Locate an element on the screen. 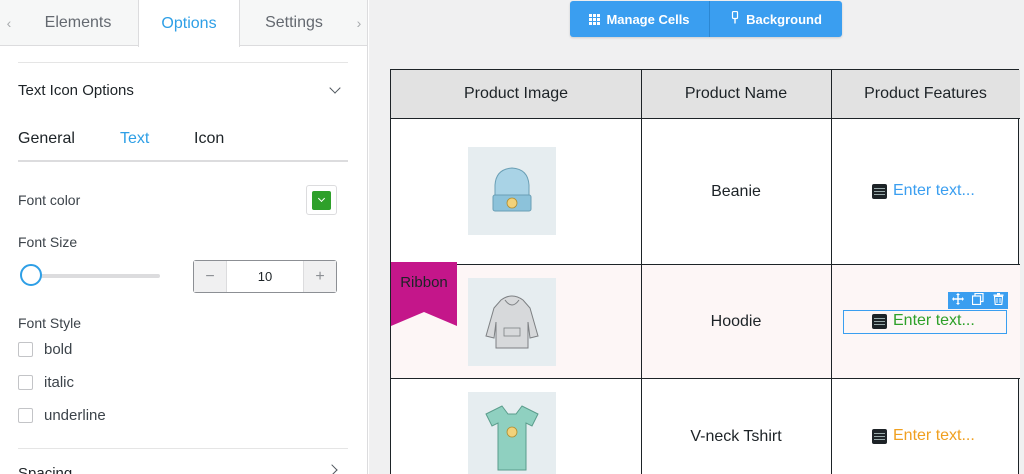 The image size is (1024, 474). font-color-picker is located at coordinates (321, 200).